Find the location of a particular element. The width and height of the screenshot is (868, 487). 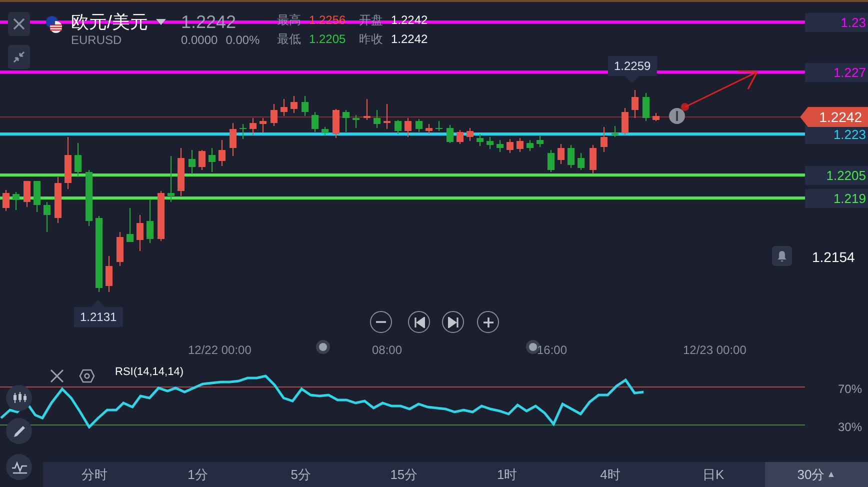

alert-button is located at coordinates (782, 256).